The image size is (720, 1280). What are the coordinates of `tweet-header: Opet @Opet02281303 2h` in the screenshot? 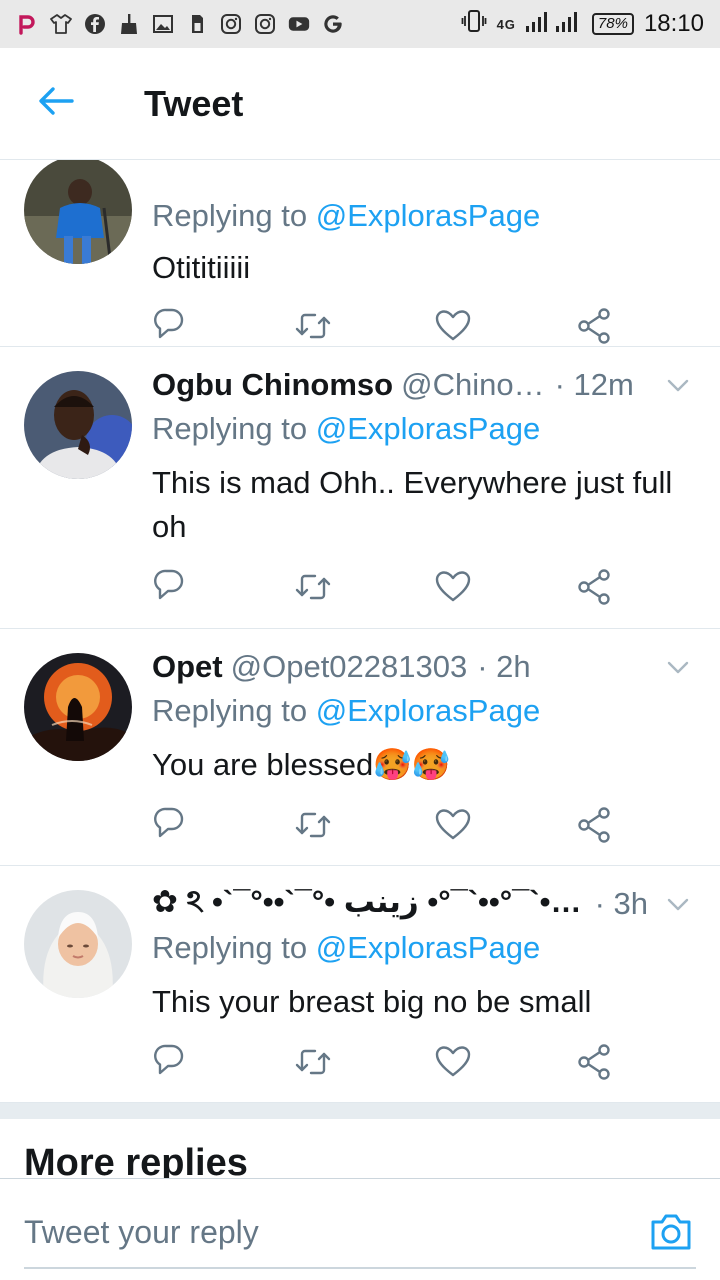 It's located at (421, 667).